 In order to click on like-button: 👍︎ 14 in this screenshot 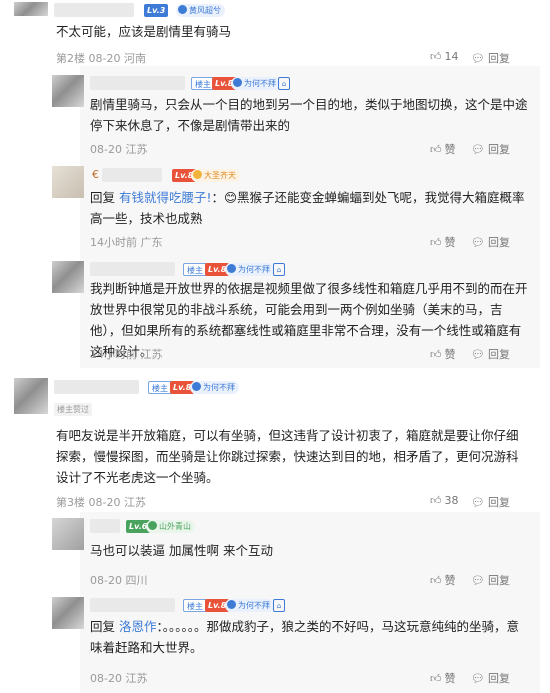, I will do `click(444, 56)`.